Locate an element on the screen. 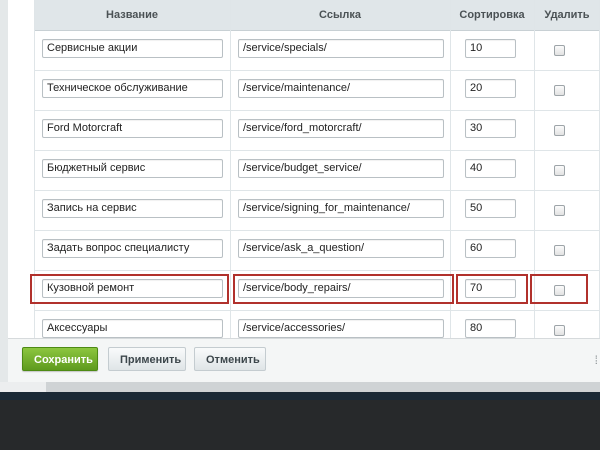  sort-input: 60 is located at coordinates (490, 248).